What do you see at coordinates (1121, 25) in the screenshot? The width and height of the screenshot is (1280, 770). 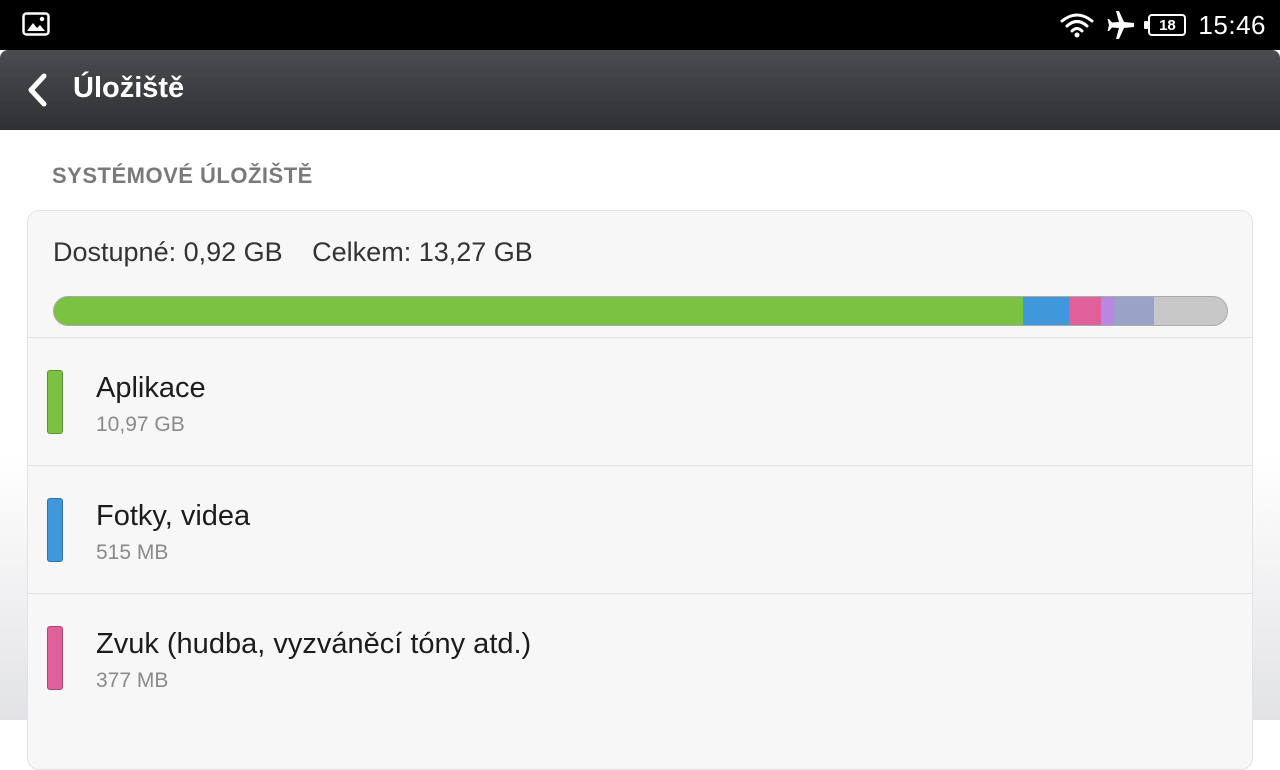 I see `airplane-icon` at bounding box center [1121, 25].